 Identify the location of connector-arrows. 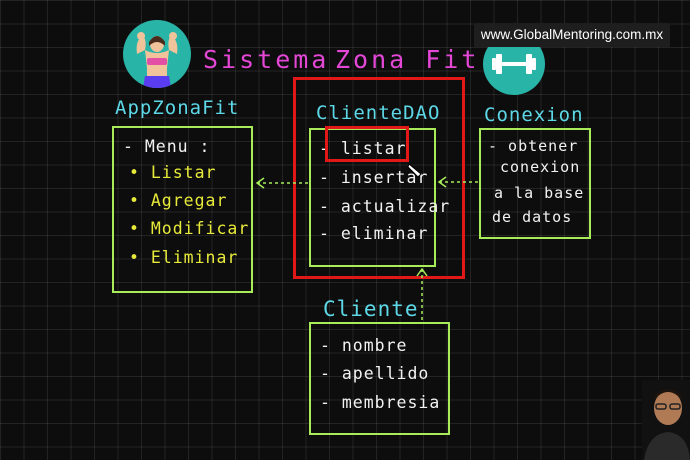
(366, 248).